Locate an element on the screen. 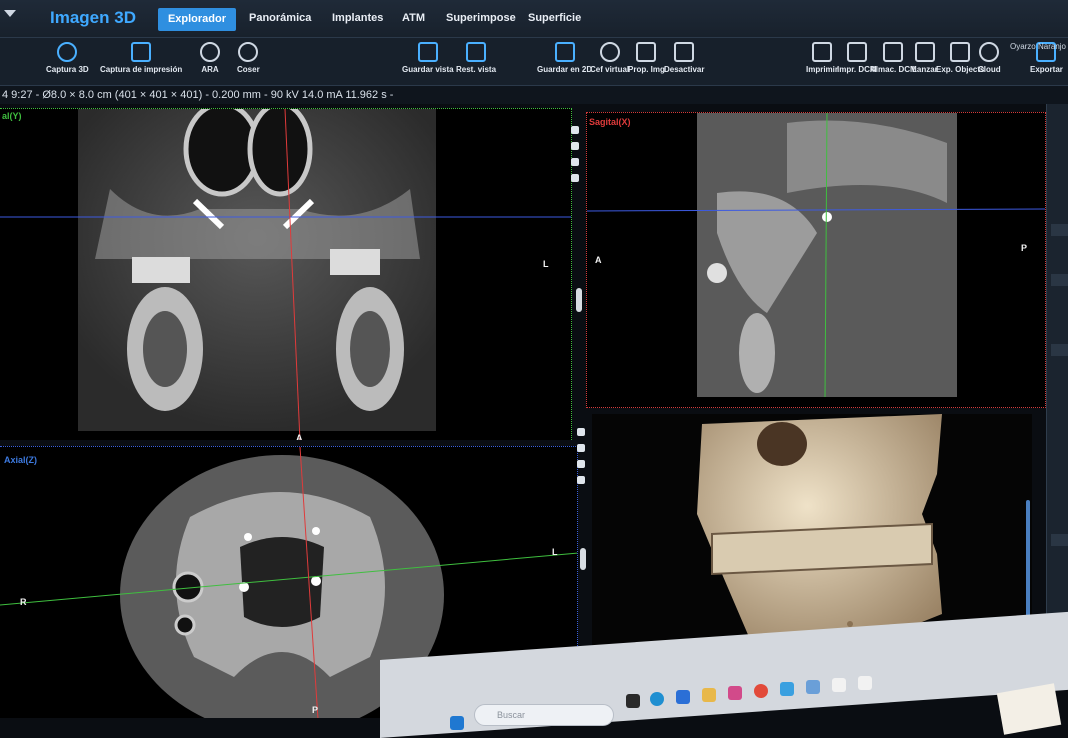 The height and width of the screenshot is (738, 1068). coronal-orientation-right: L is located at coordinates (546, 264).